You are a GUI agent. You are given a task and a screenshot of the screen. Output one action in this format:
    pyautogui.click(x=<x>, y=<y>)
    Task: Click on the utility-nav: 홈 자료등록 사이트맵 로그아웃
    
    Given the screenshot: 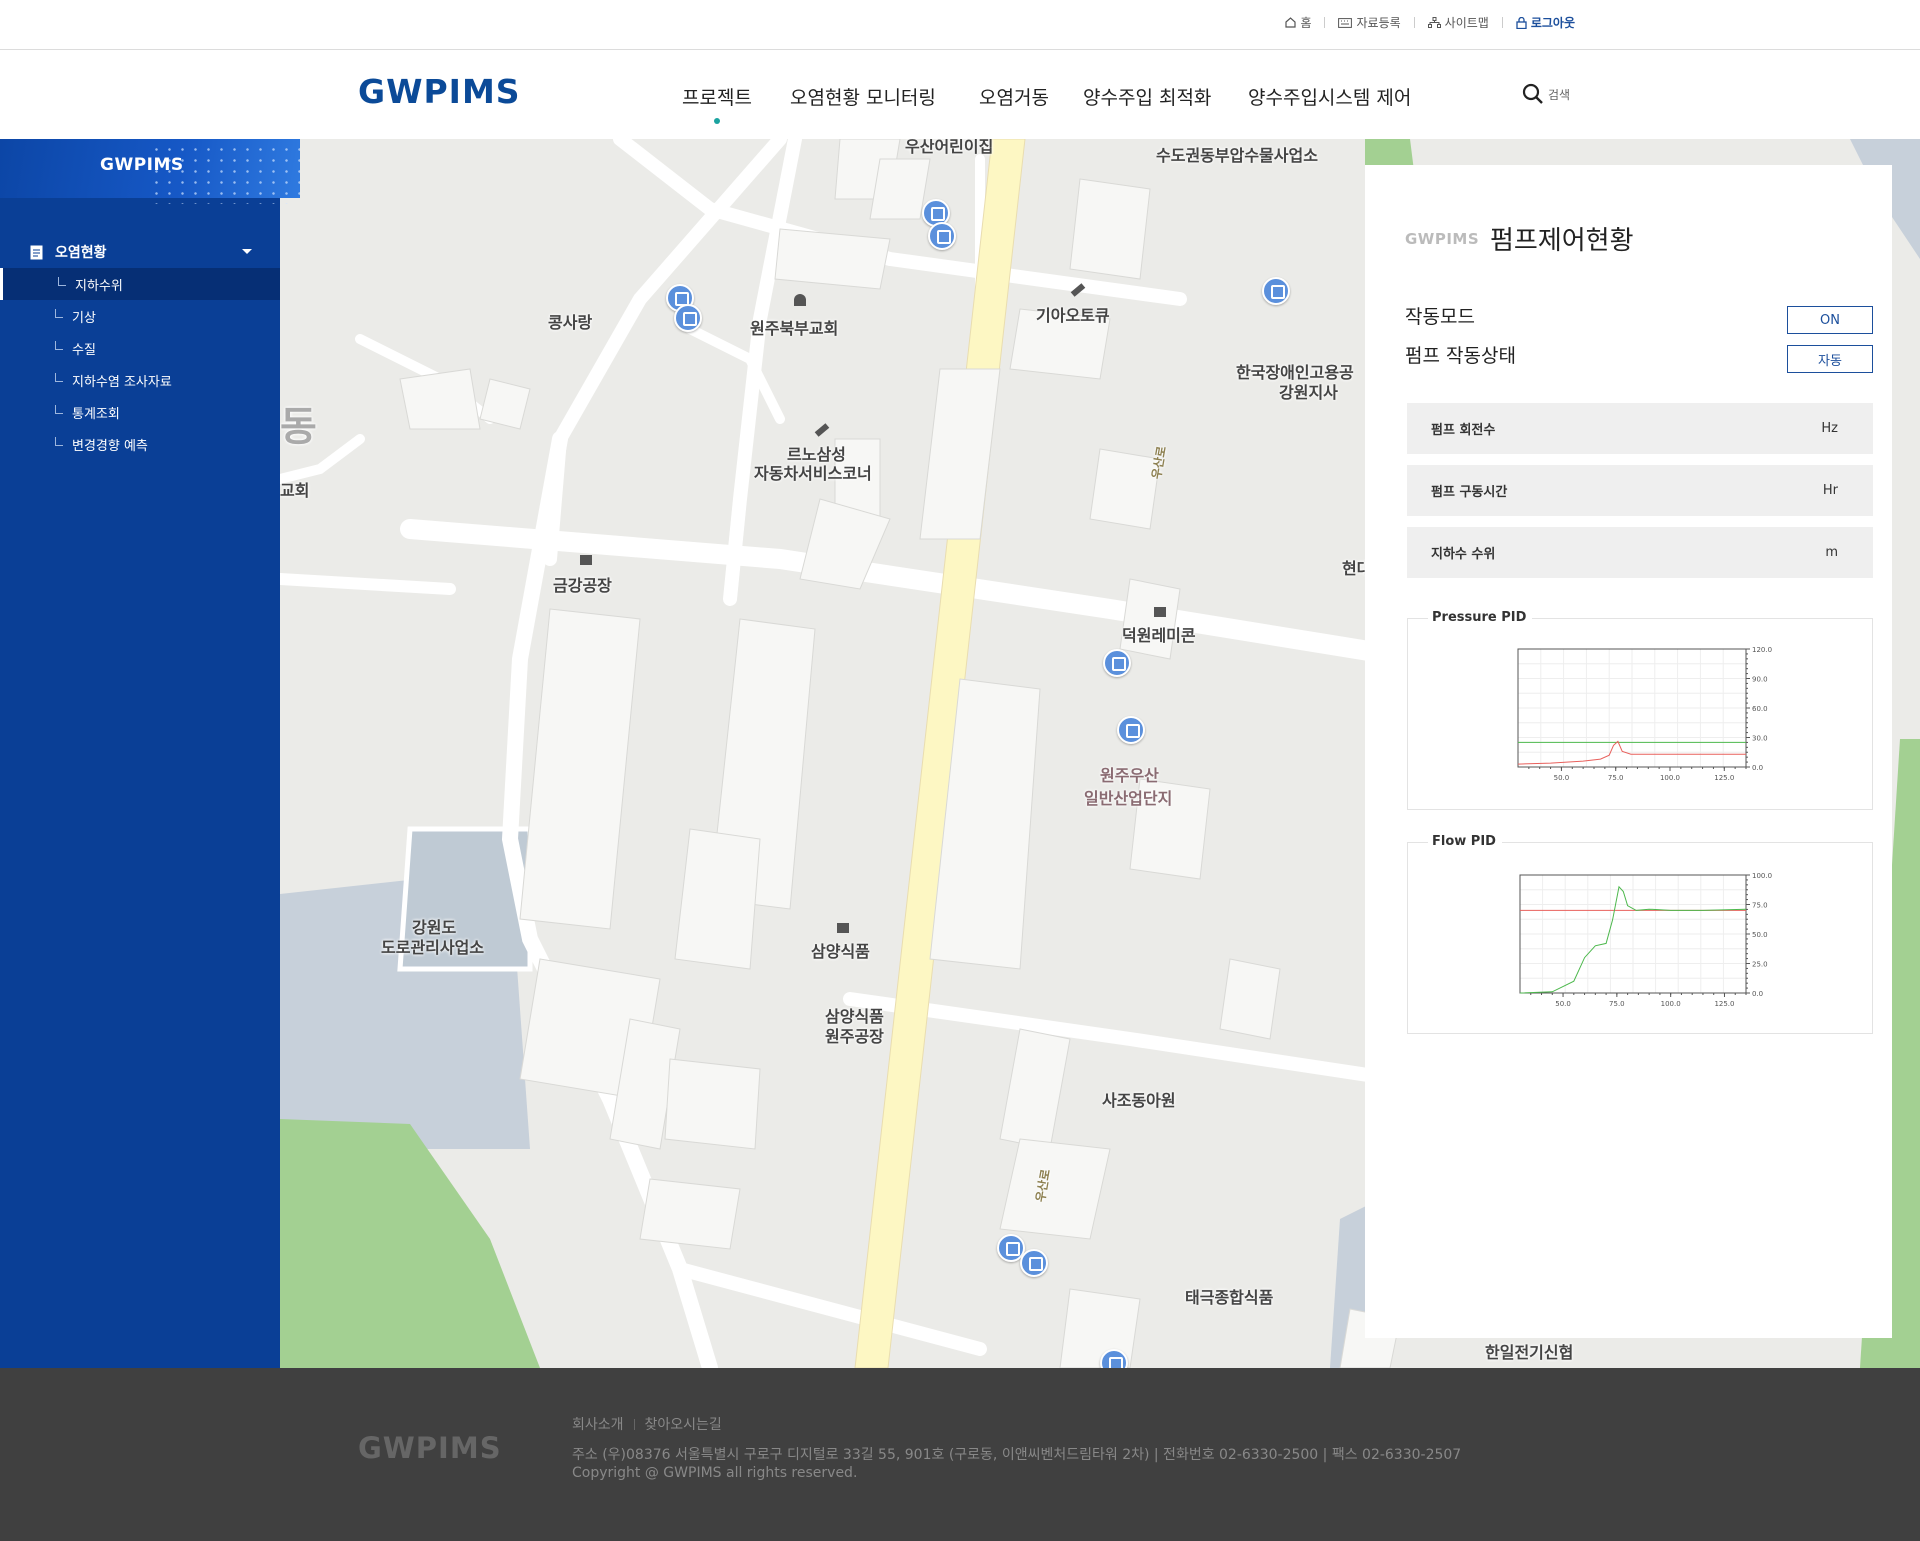 What is the action you would take?
    pyautogui.click(x=1430, y=22)
    